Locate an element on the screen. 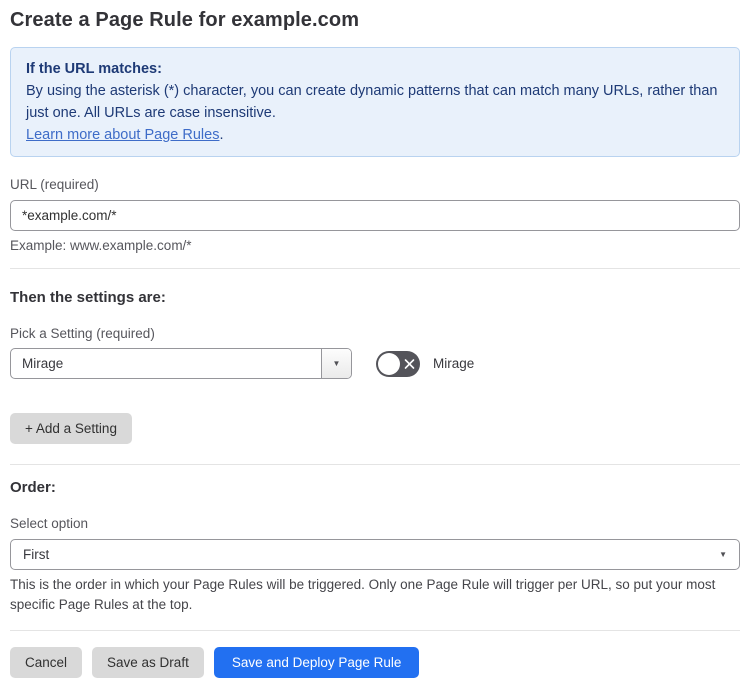 This screenshot has width=750, height=684. setting-row: Mirage ▼ Mirage is located at coordinates (375, 363).